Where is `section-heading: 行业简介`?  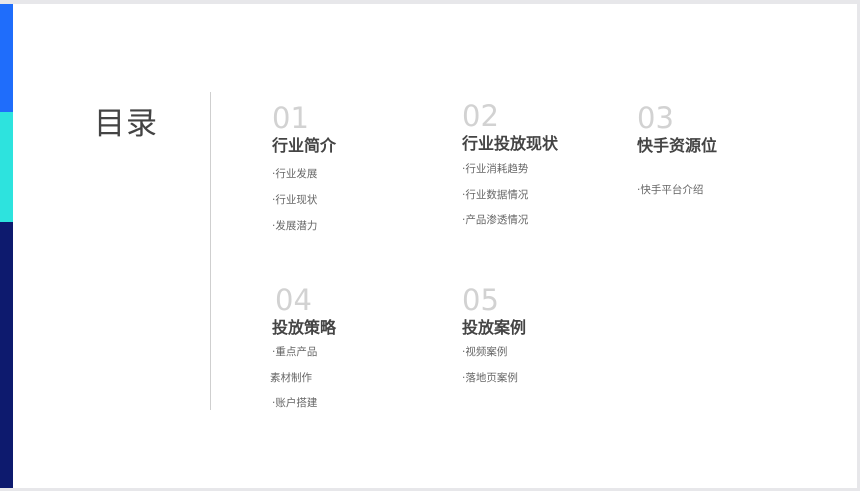 section-heading: 行业简介 is located at coordinates (304, 145).